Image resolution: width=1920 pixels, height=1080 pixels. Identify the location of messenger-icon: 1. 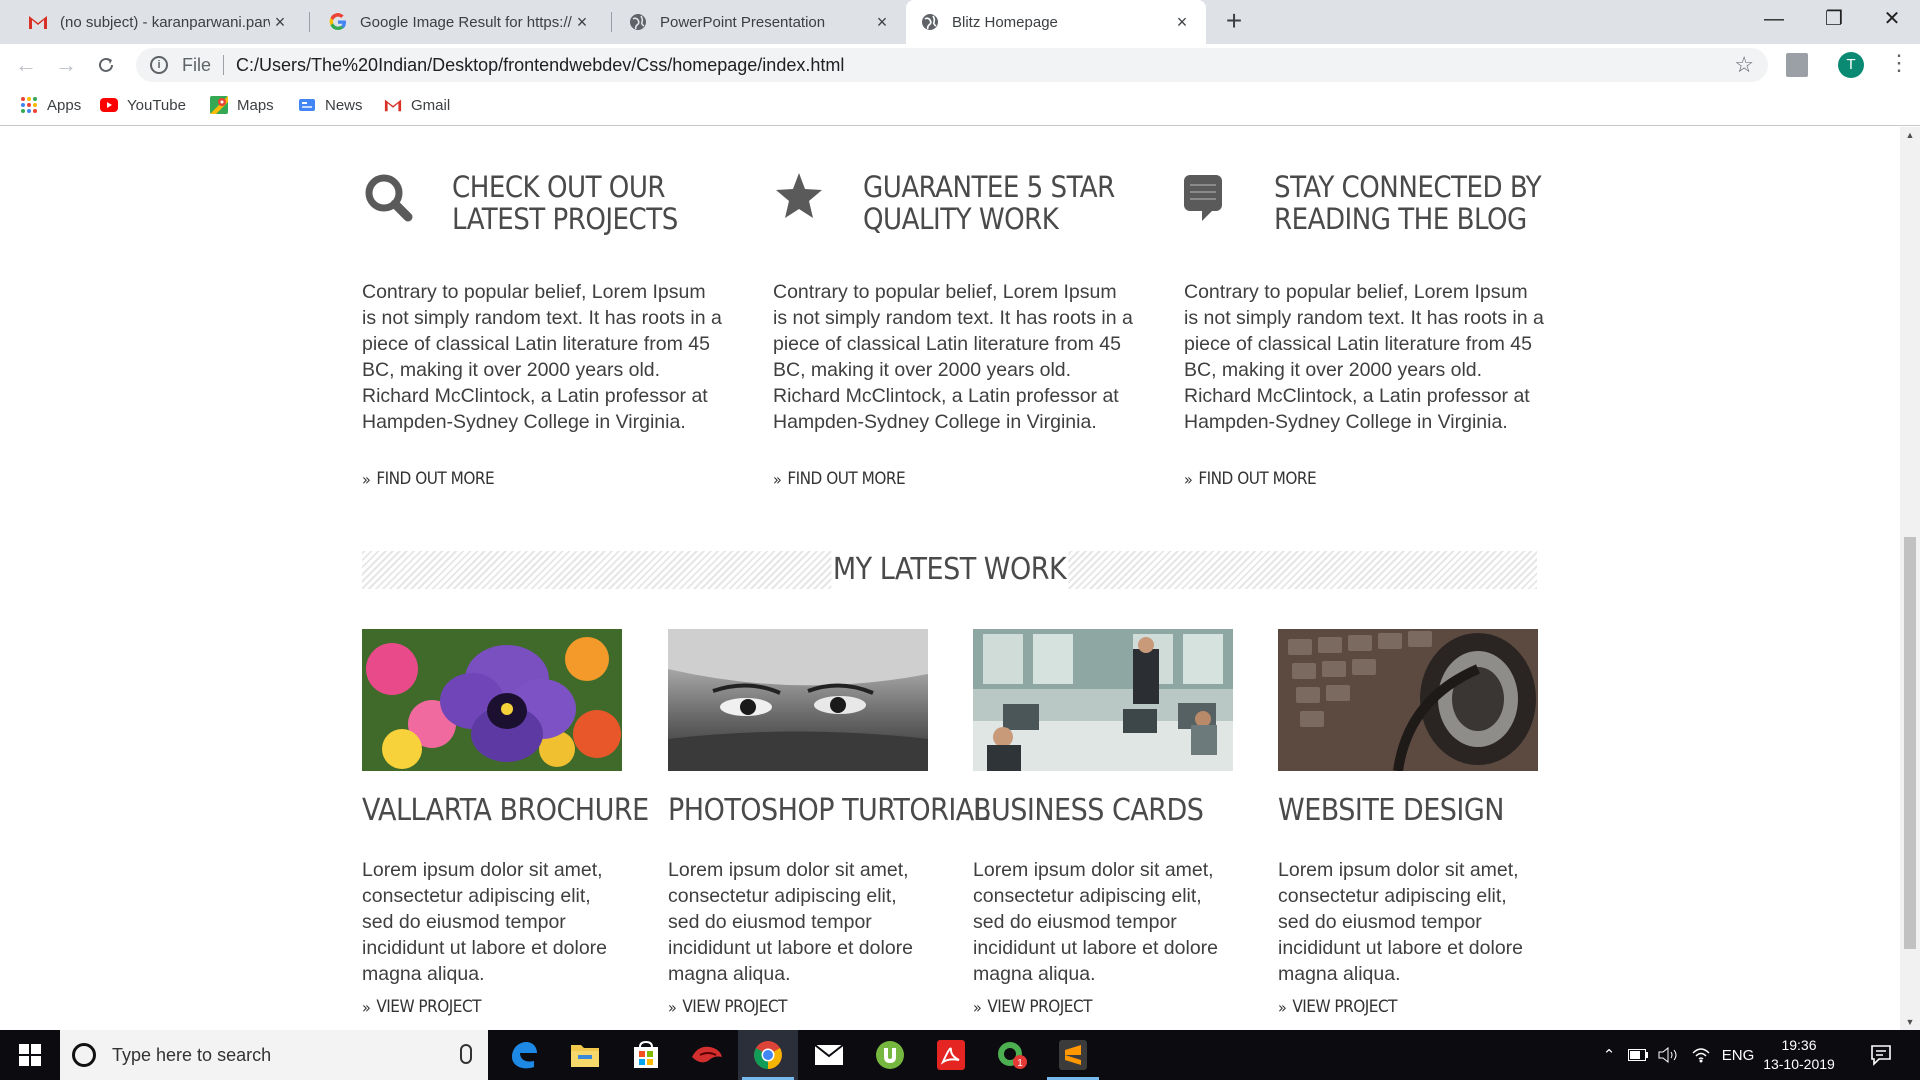
(1012, 1055).